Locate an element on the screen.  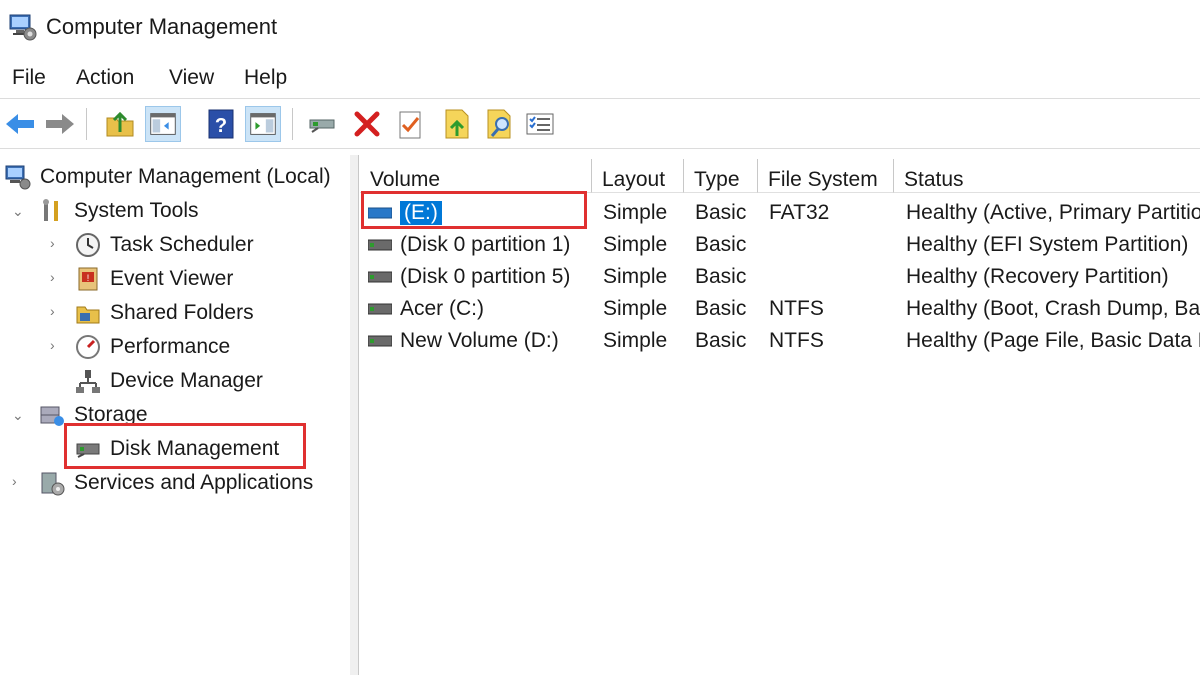
tree-item-label: Device Manager is located at coordinates (186, 380).